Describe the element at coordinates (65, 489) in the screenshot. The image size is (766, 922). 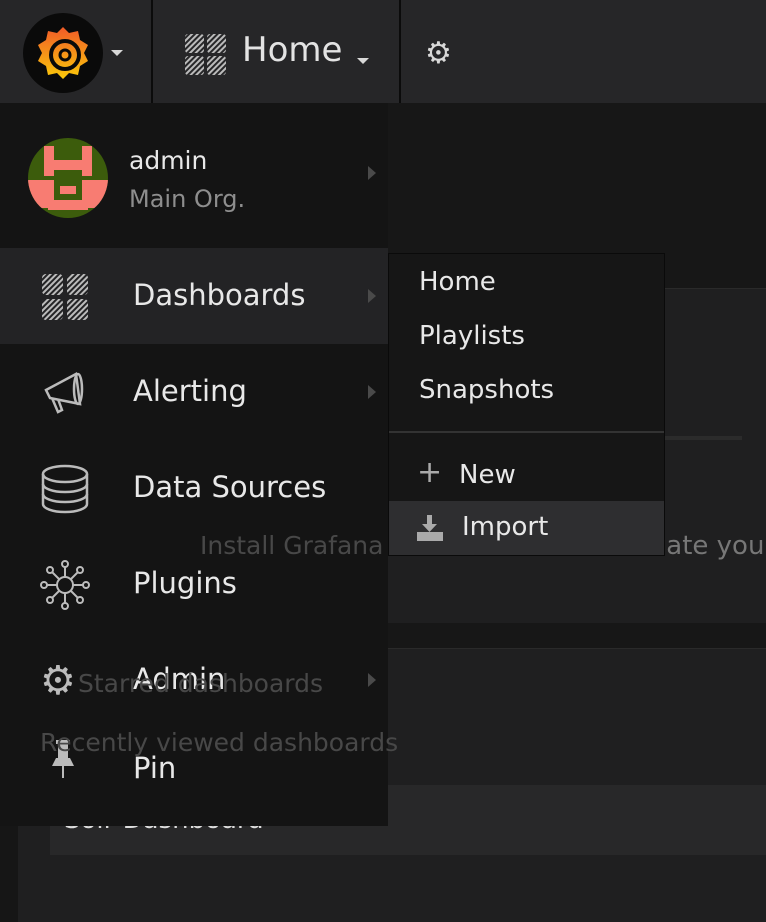
I see `database-icon` at that location.